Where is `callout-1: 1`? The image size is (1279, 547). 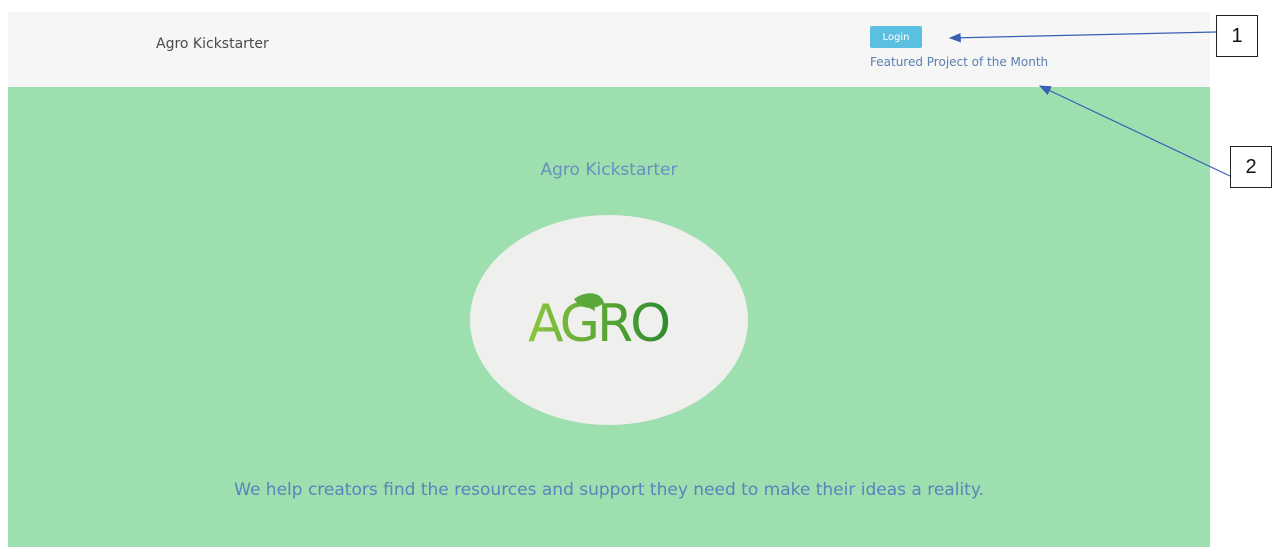
callout-1: 1 is located at coordinates (1237, 36).